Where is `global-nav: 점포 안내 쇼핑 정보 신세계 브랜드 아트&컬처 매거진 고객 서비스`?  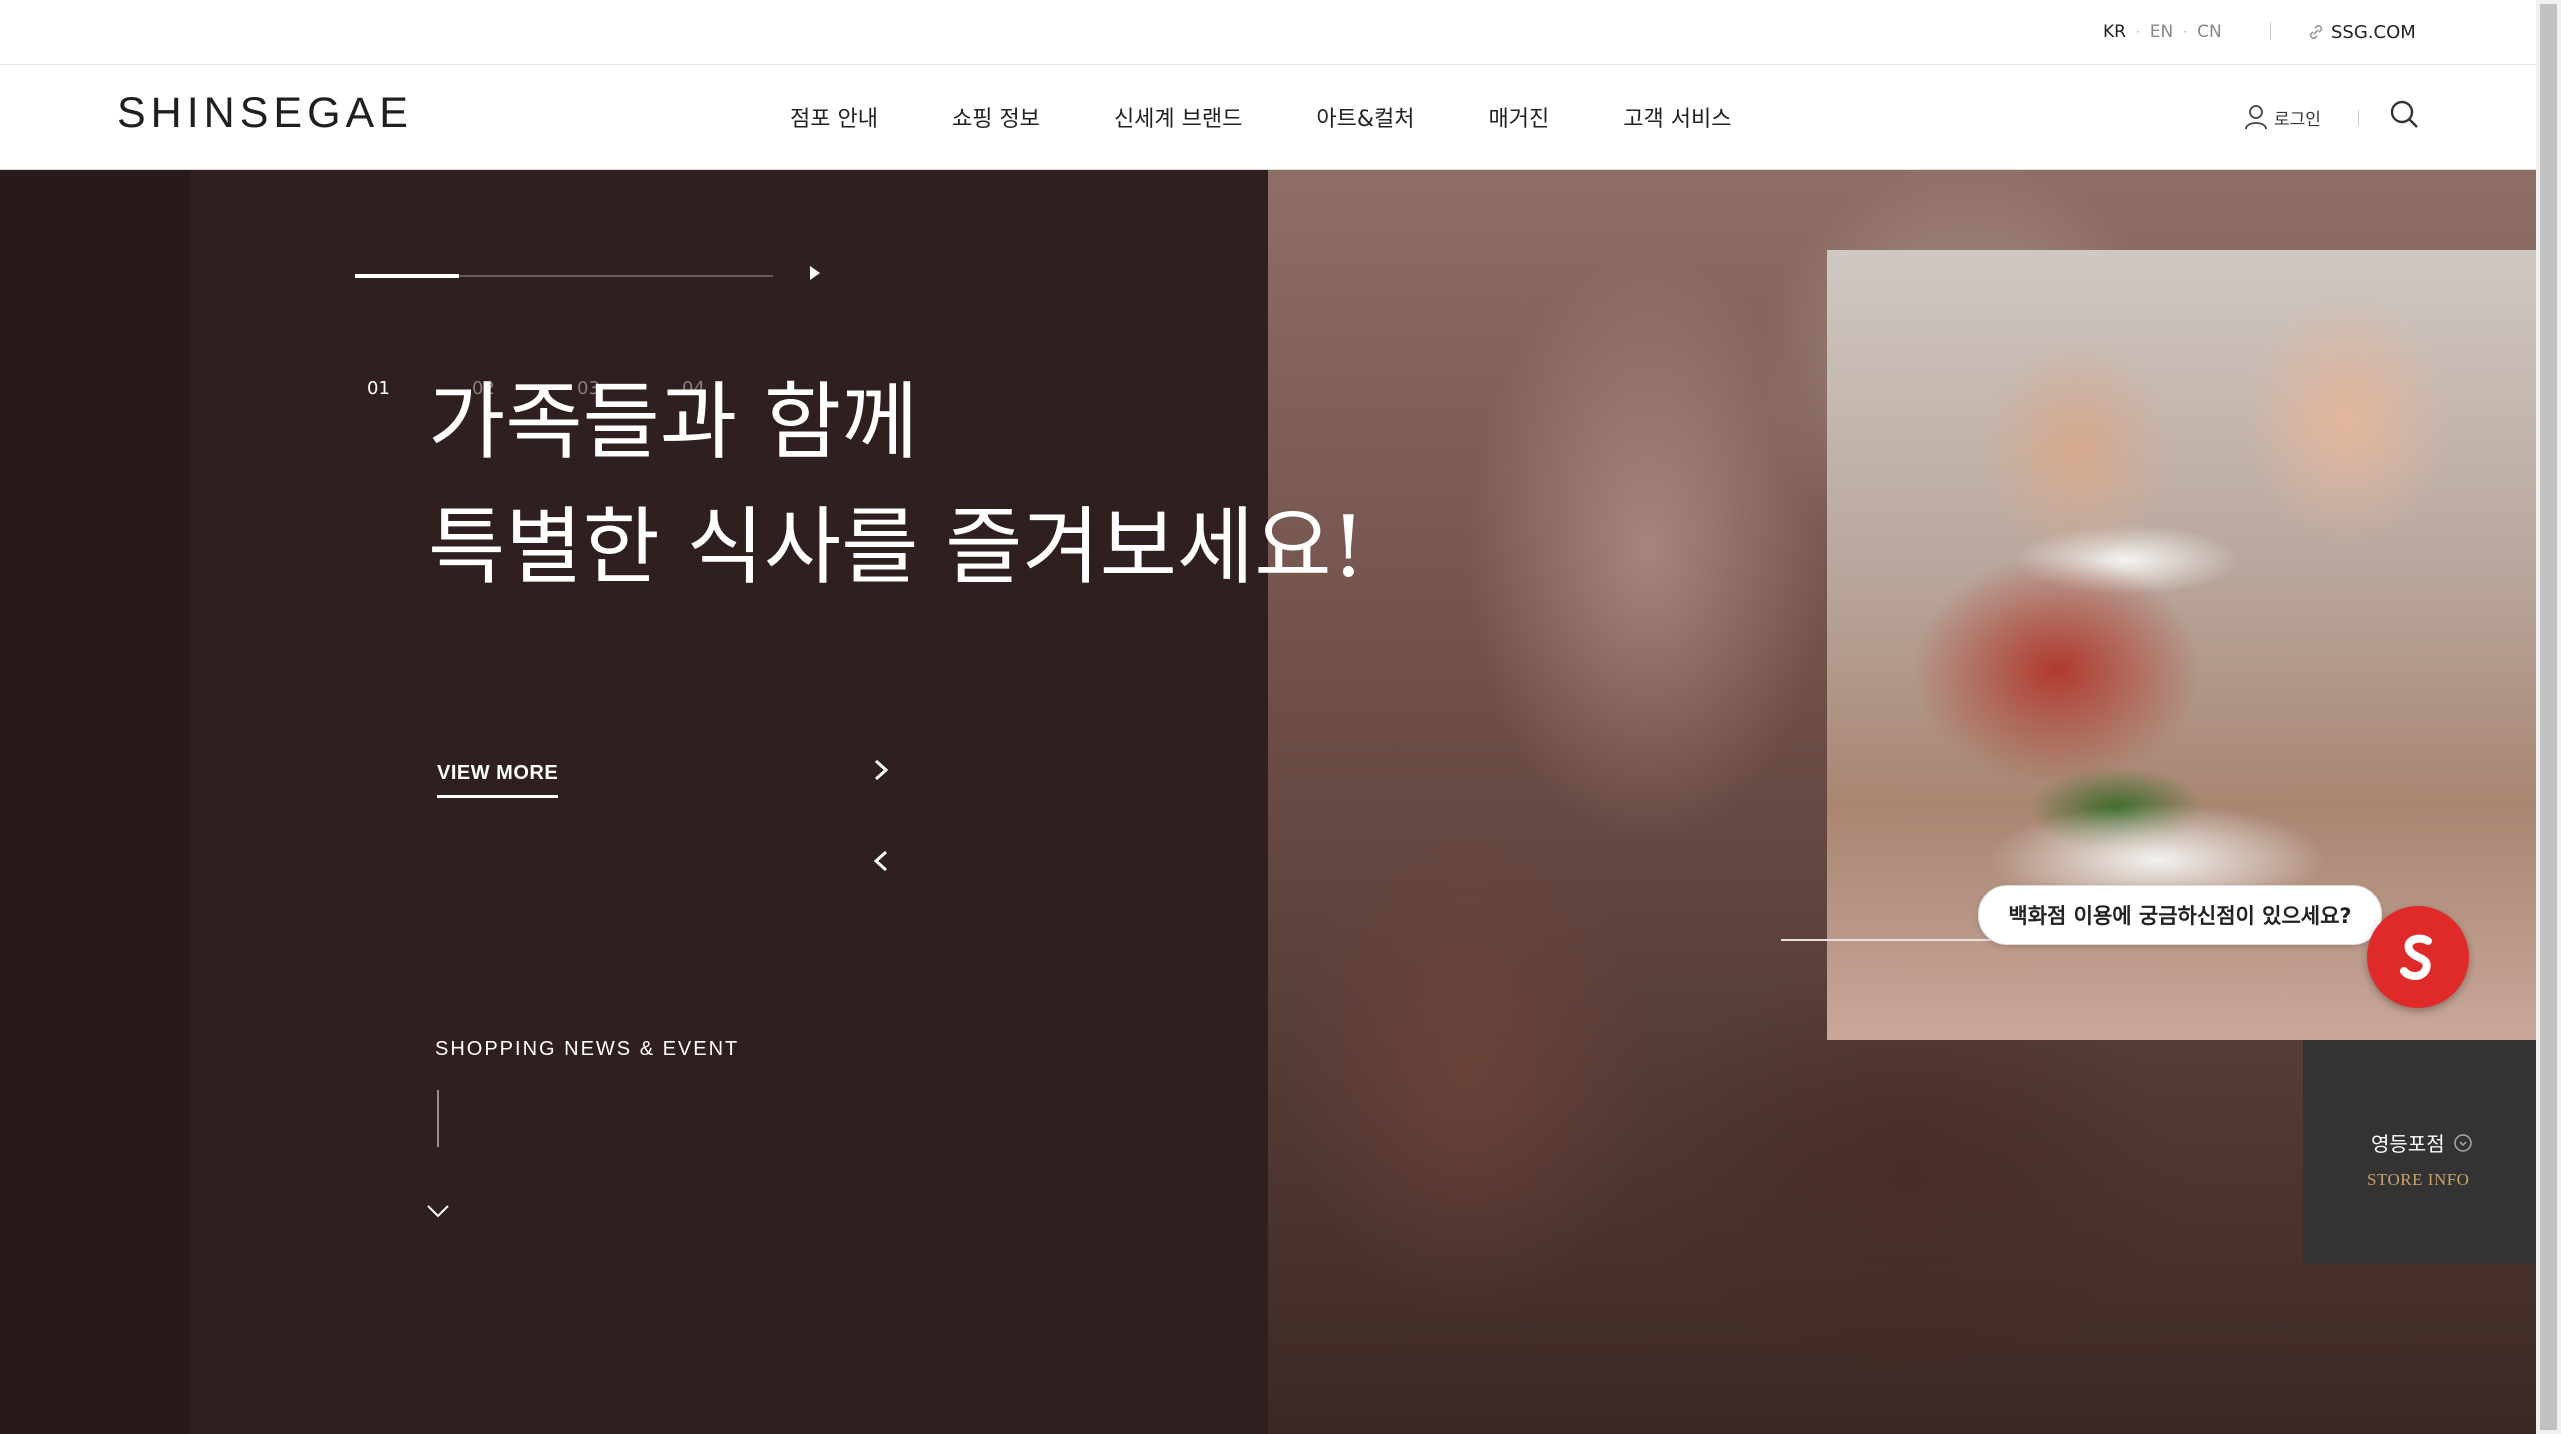
global-nav: 점포 안내 쇼핑 정보 신세계 브랜드 아트&컬처 매거진 고객 서비스 is located at coordinates (1297, 117).